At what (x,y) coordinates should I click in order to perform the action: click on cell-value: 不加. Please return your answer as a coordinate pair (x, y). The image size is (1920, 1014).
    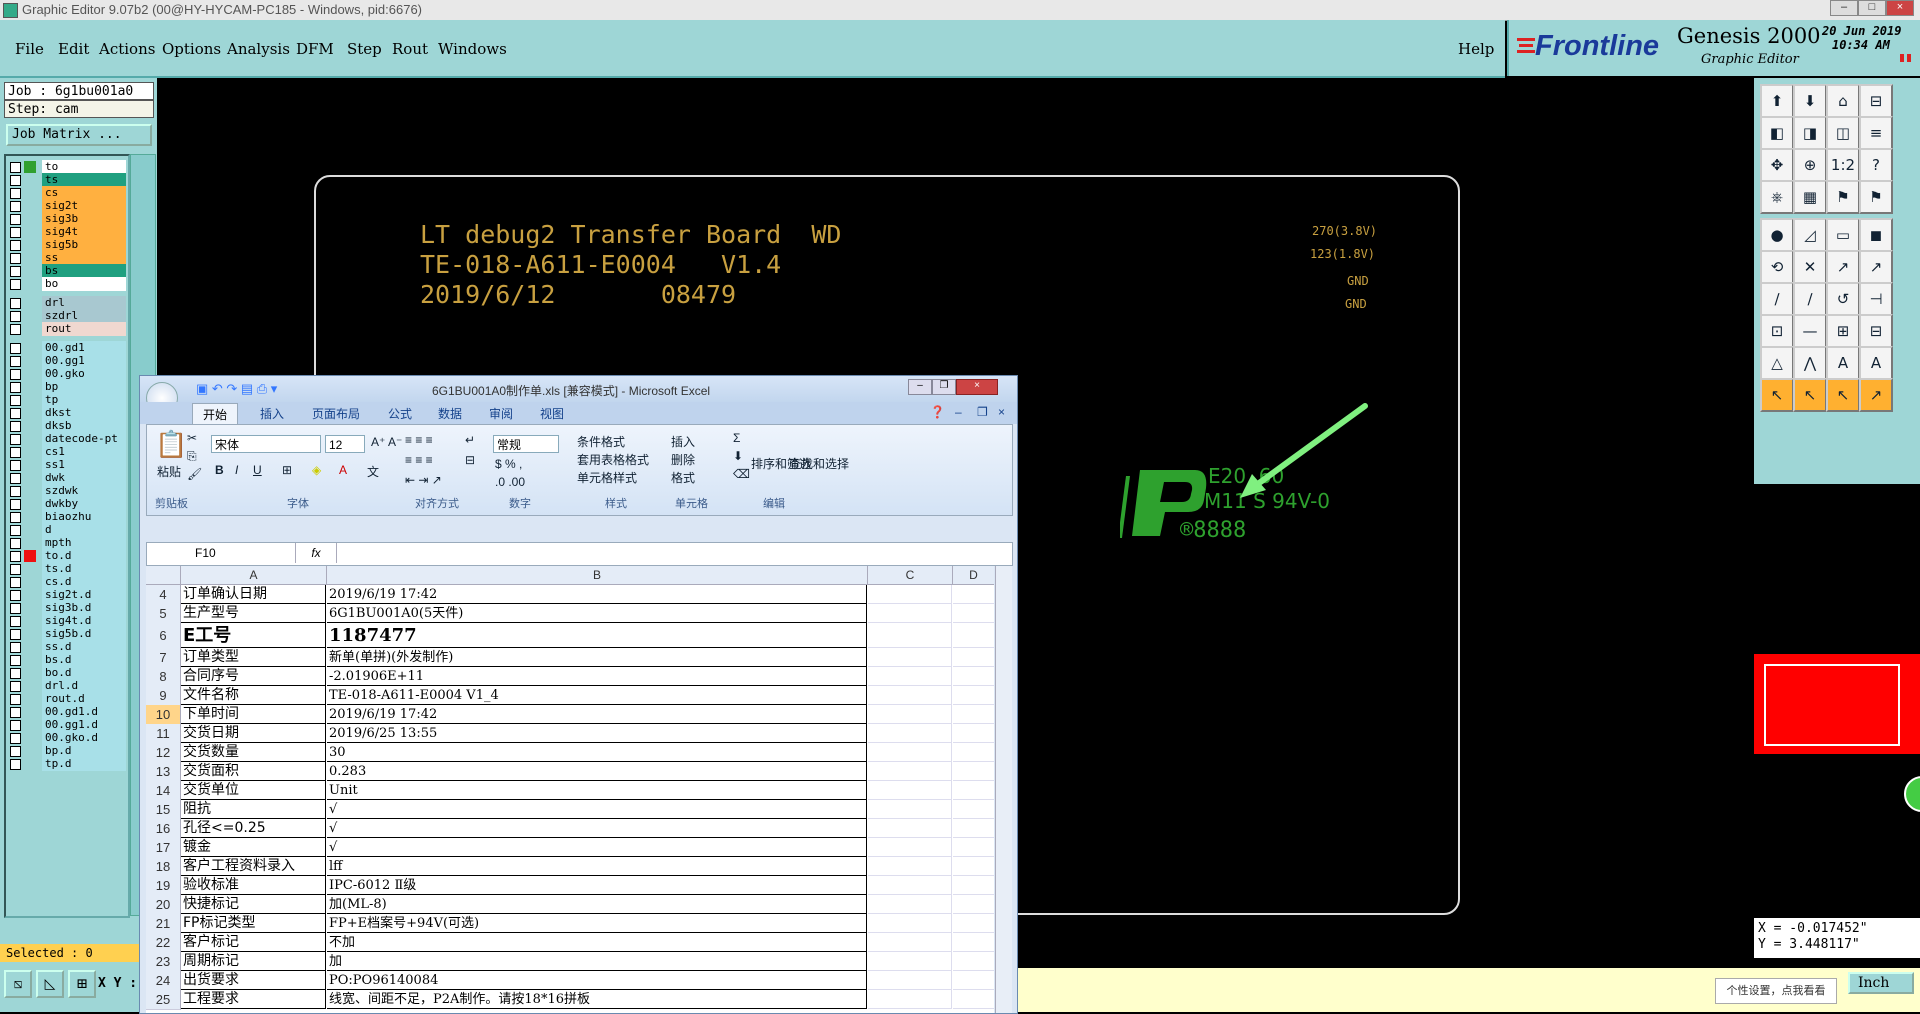
    Looking at the image, I should click on (597, 942).